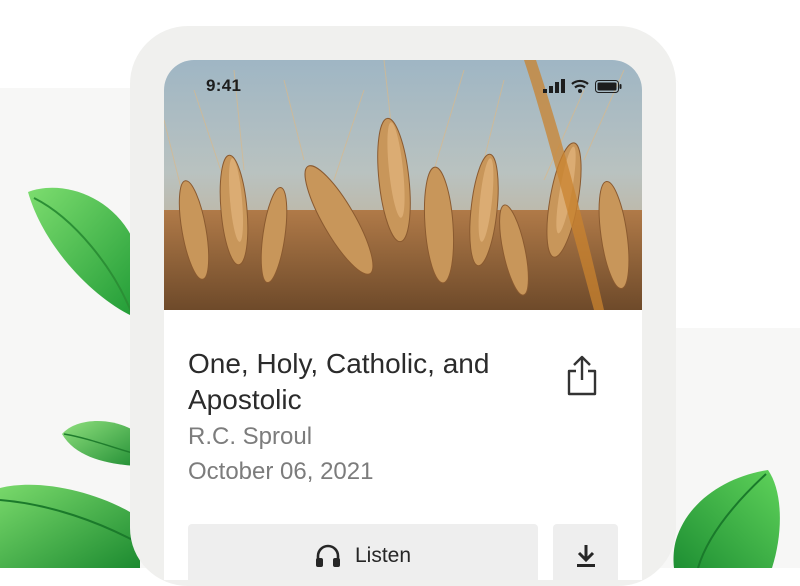  I want to click on sermon-date: October 06, 2021, so click(281, 471).